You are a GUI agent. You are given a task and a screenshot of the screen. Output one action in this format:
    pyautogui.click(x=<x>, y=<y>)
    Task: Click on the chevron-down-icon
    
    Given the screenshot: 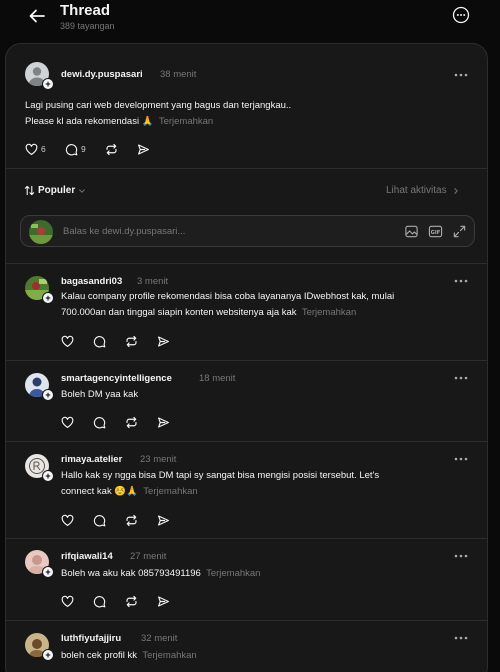 What is the action you would take?
    pyautogui.click(x=82, y=190)
    